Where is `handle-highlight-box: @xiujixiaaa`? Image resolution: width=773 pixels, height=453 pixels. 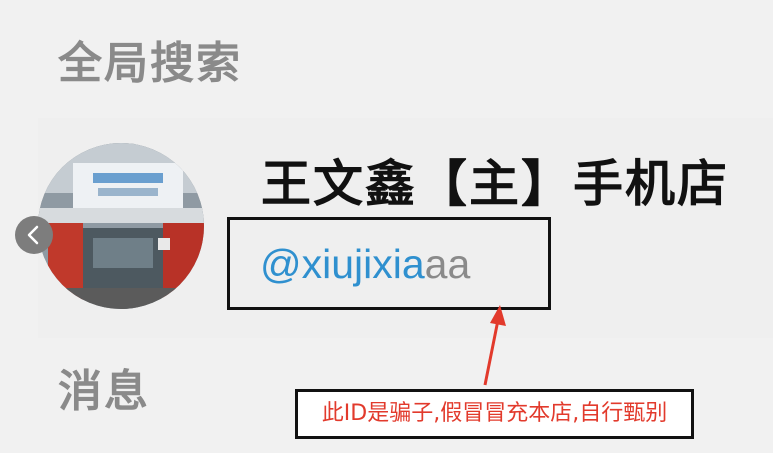
handle-highlight-box: @xiujixiaaa is located at coordinates (389, 263).